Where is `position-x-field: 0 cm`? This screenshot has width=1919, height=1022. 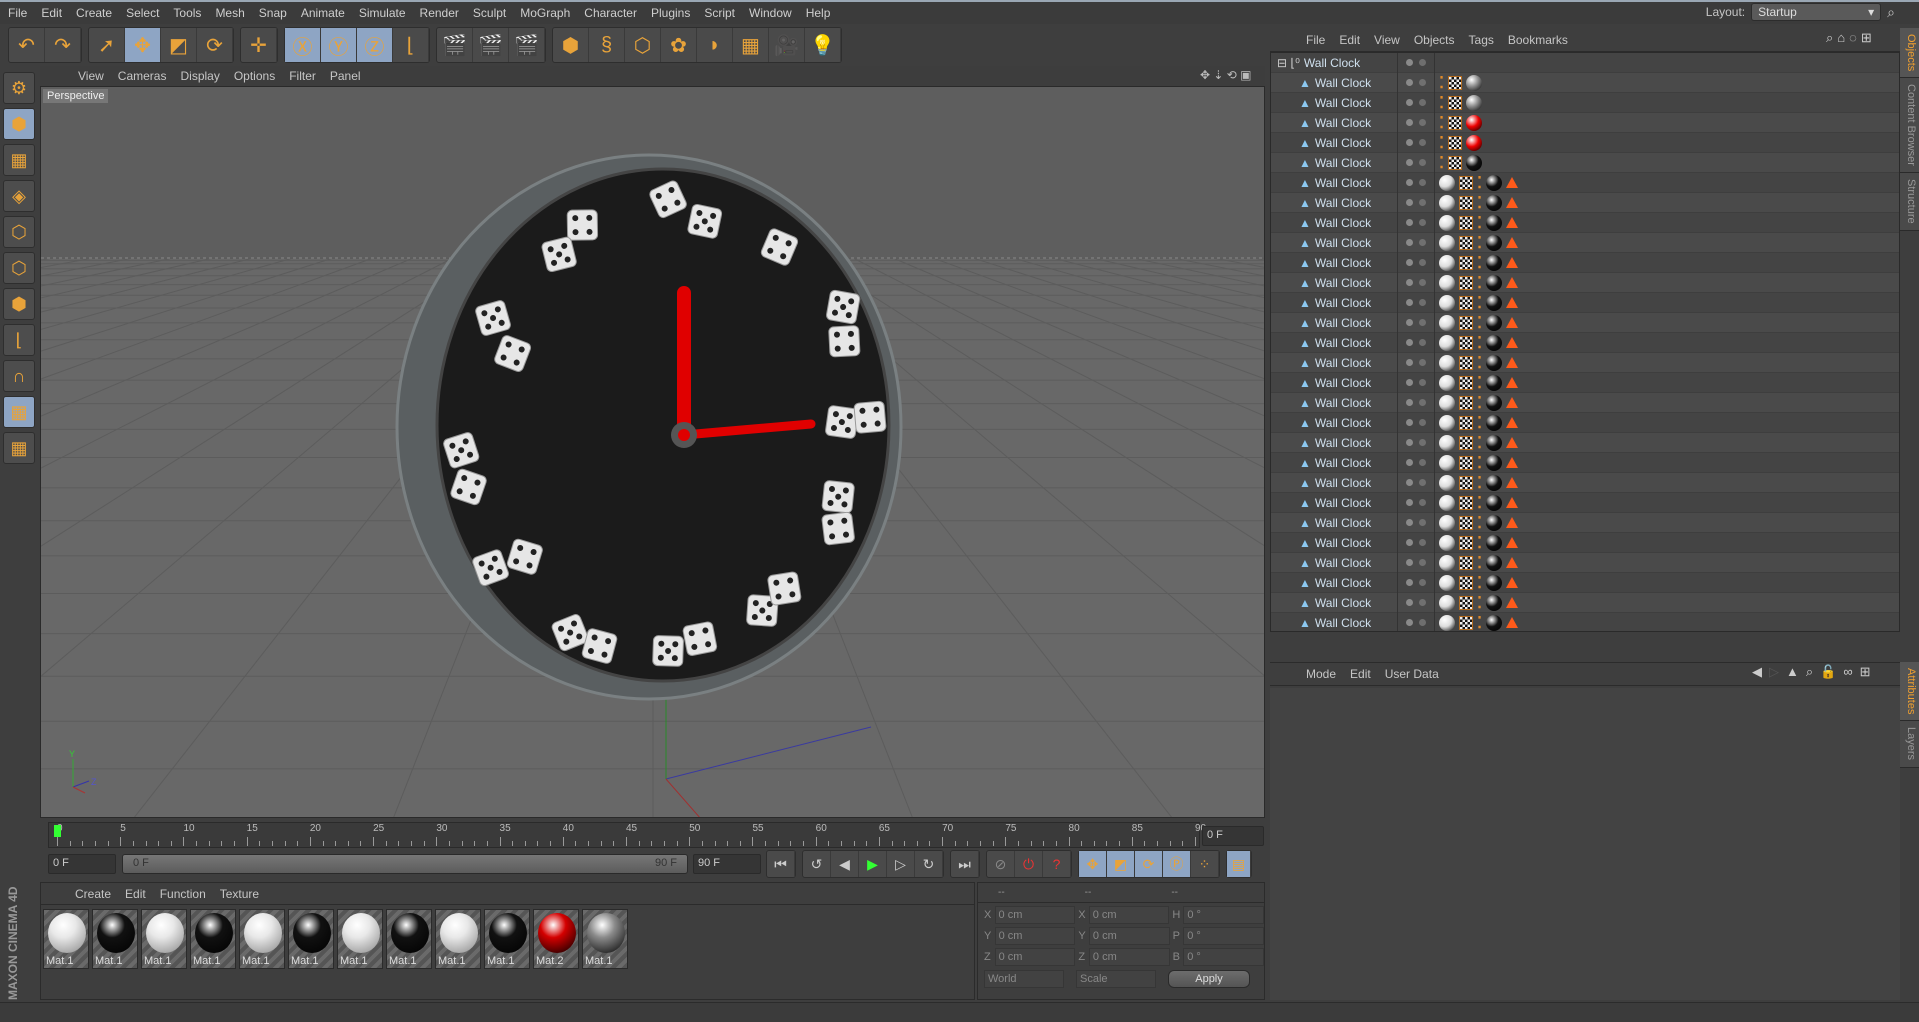 position-x-field: 0 cm is located at coordinates (1035, 915).